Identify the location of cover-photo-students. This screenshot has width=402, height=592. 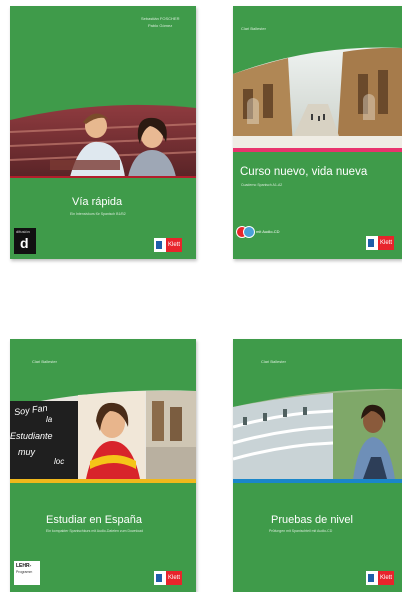
(103, 140).